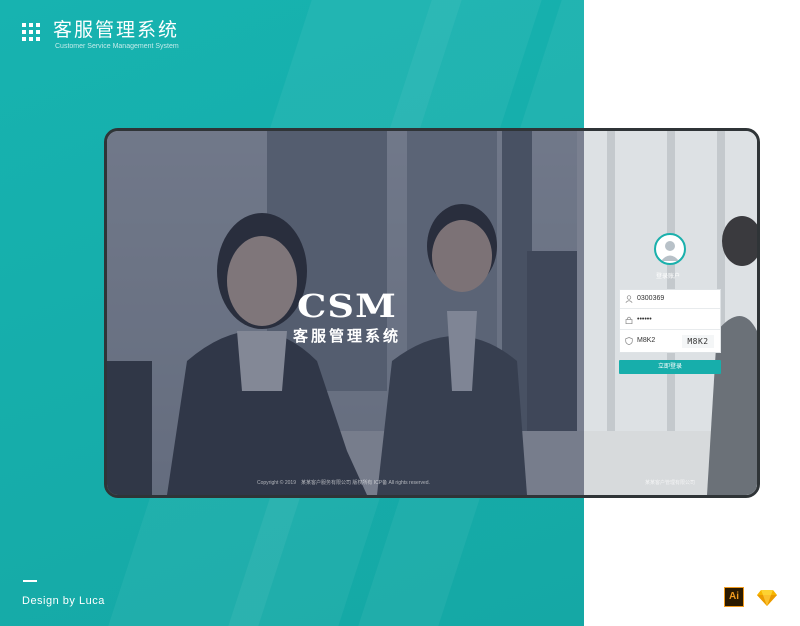 This screenshot has height=626, width=800. I want to click on login-button: 立即登录, so click(670, 367).